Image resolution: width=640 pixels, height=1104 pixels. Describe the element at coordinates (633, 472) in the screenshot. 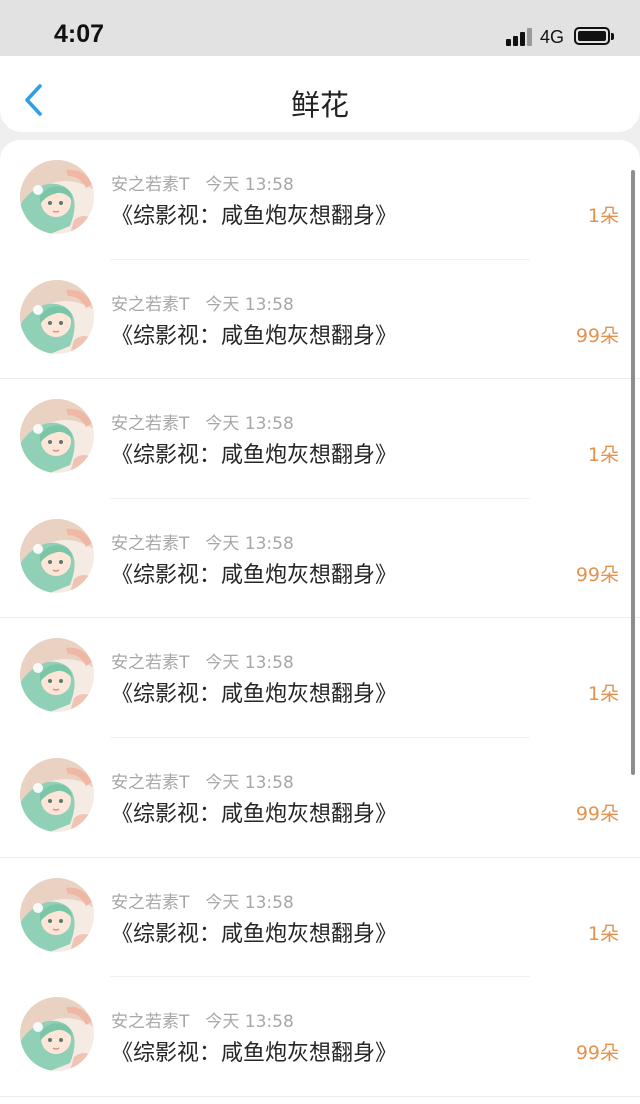

I see `scrollbar` at that location.